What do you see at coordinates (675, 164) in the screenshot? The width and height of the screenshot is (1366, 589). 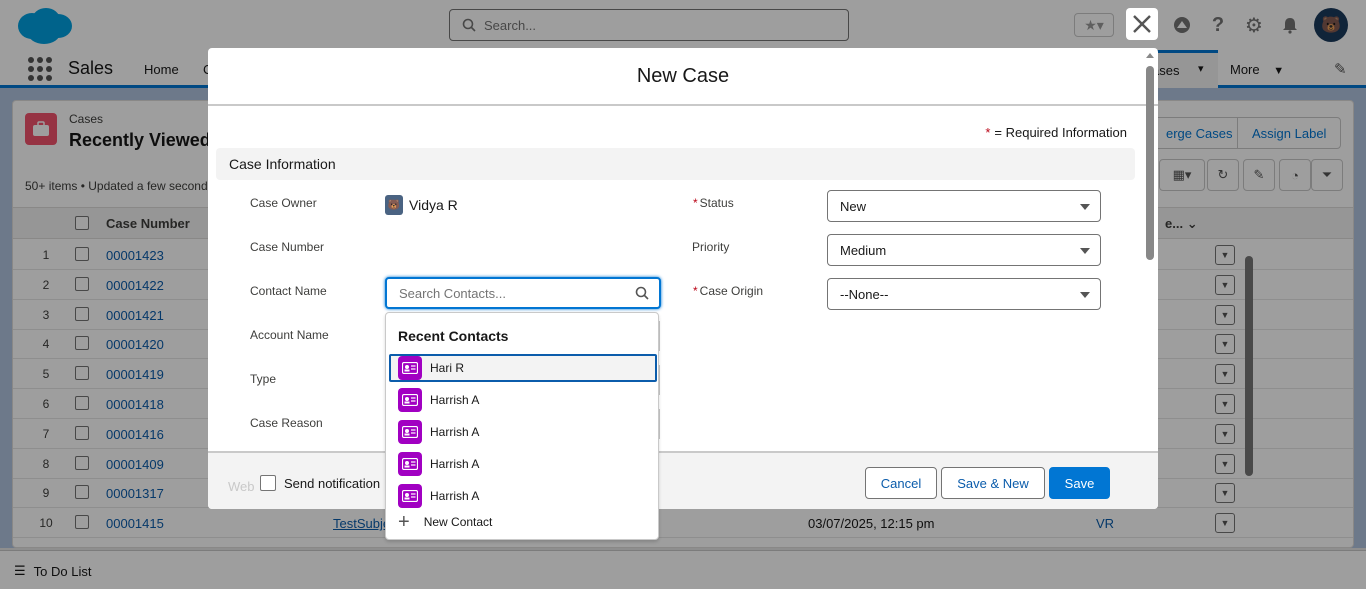 I see `section-case-information: Case Information` at bounding box center [675, 164].